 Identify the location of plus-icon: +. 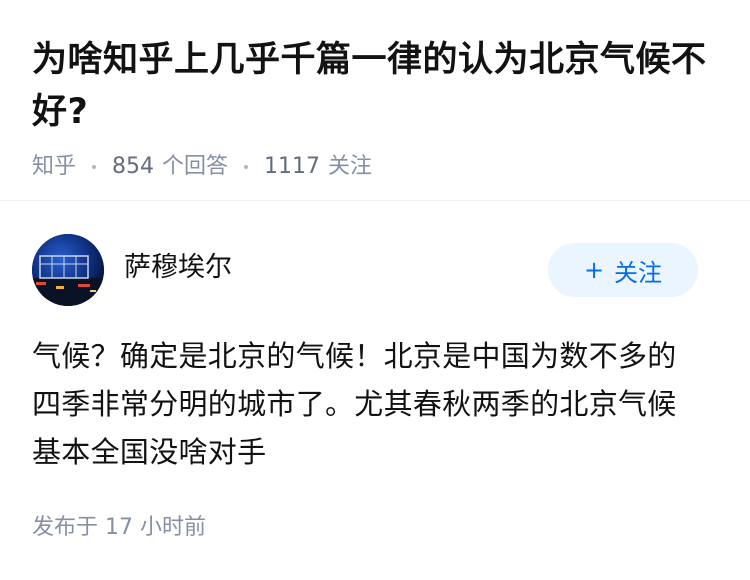
(594, 270).